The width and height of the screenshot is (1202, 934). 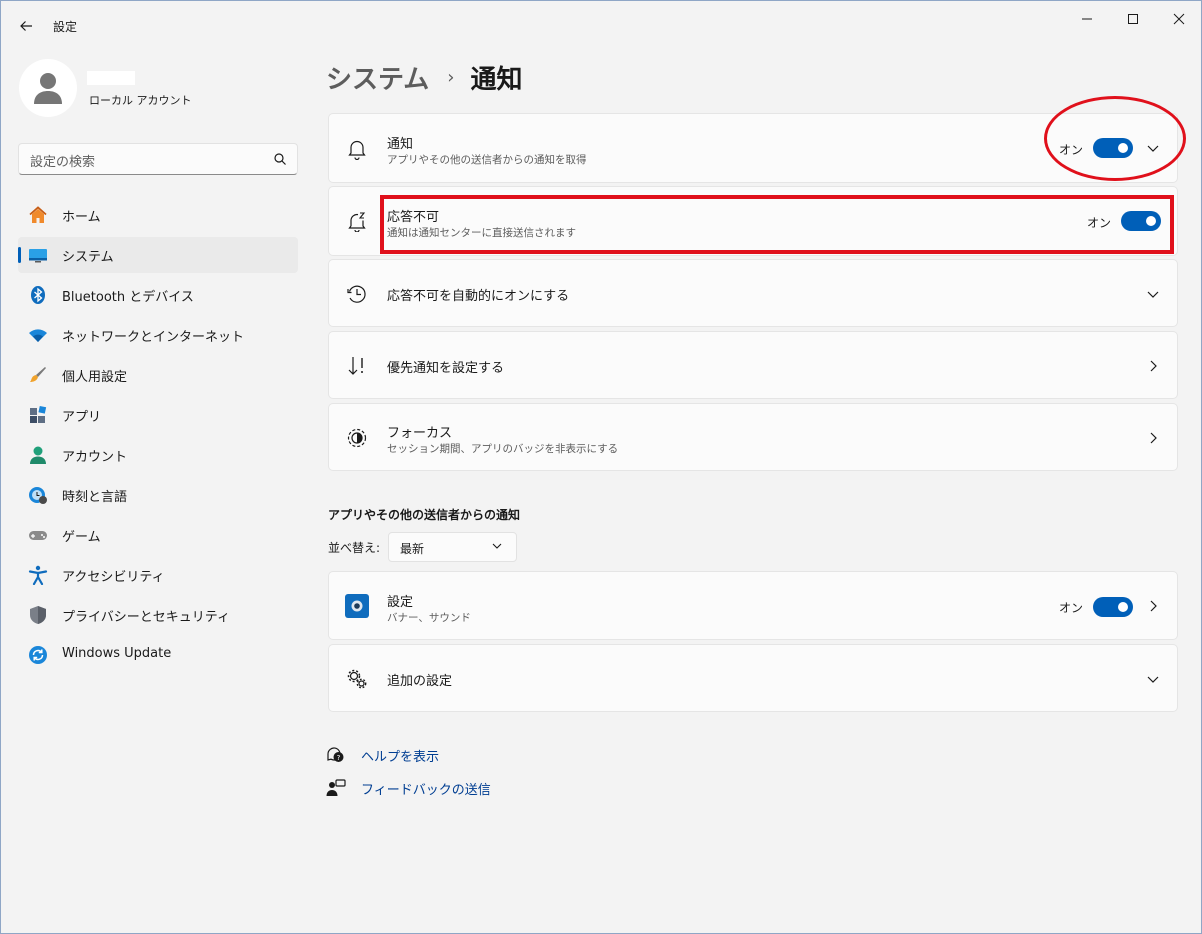 I want to click on maximize-icon, so click(x=1133, y=19).